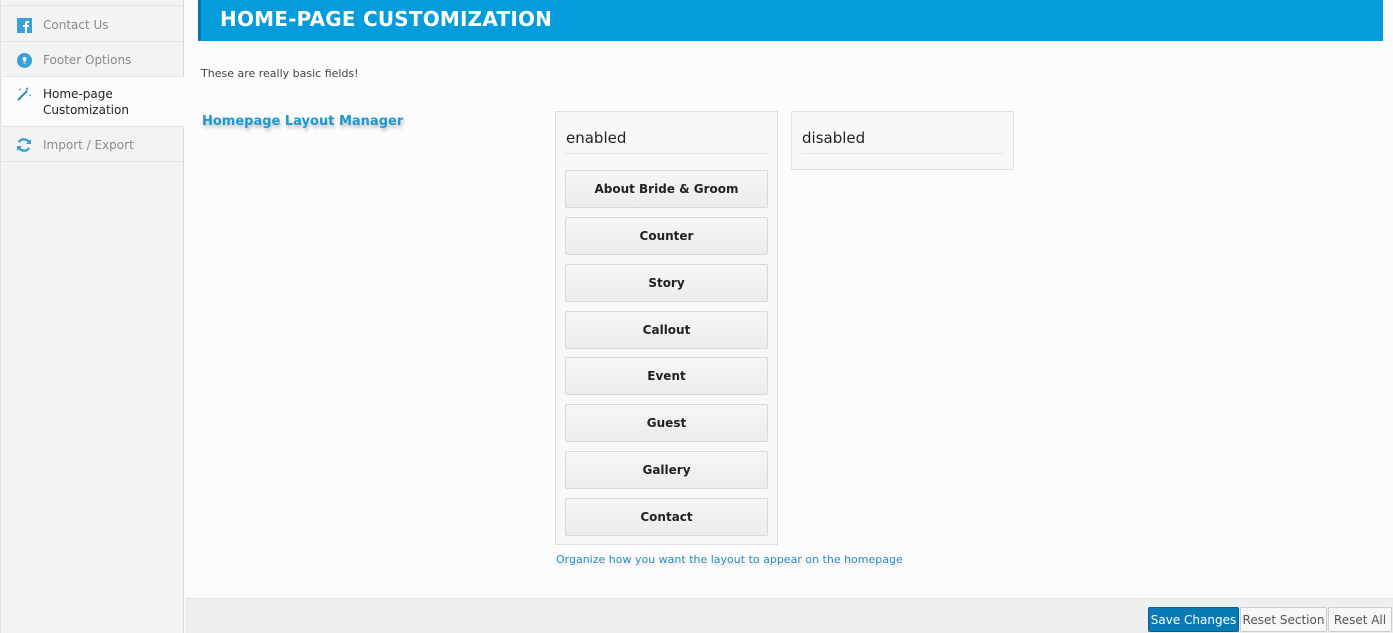 Image resolution: width=1393 pixels, height=633 pixels. Describe the element at coordinates (666, 189) in the screenshot. I see `layout-block-about-bride-groom: About Bride & Groom` at that location.